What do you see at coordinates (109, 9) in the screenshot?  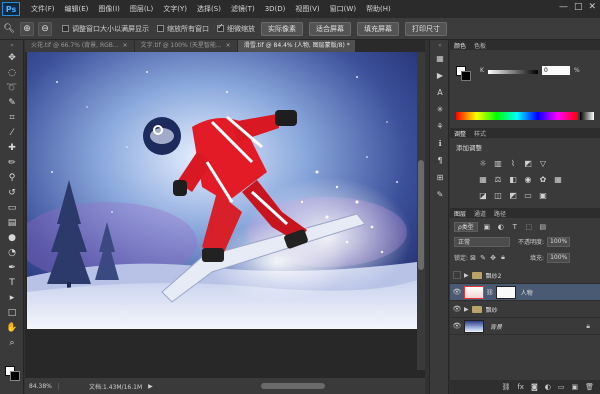 I see `menu-image: 图像(I)` at bounding box center [109, 9].